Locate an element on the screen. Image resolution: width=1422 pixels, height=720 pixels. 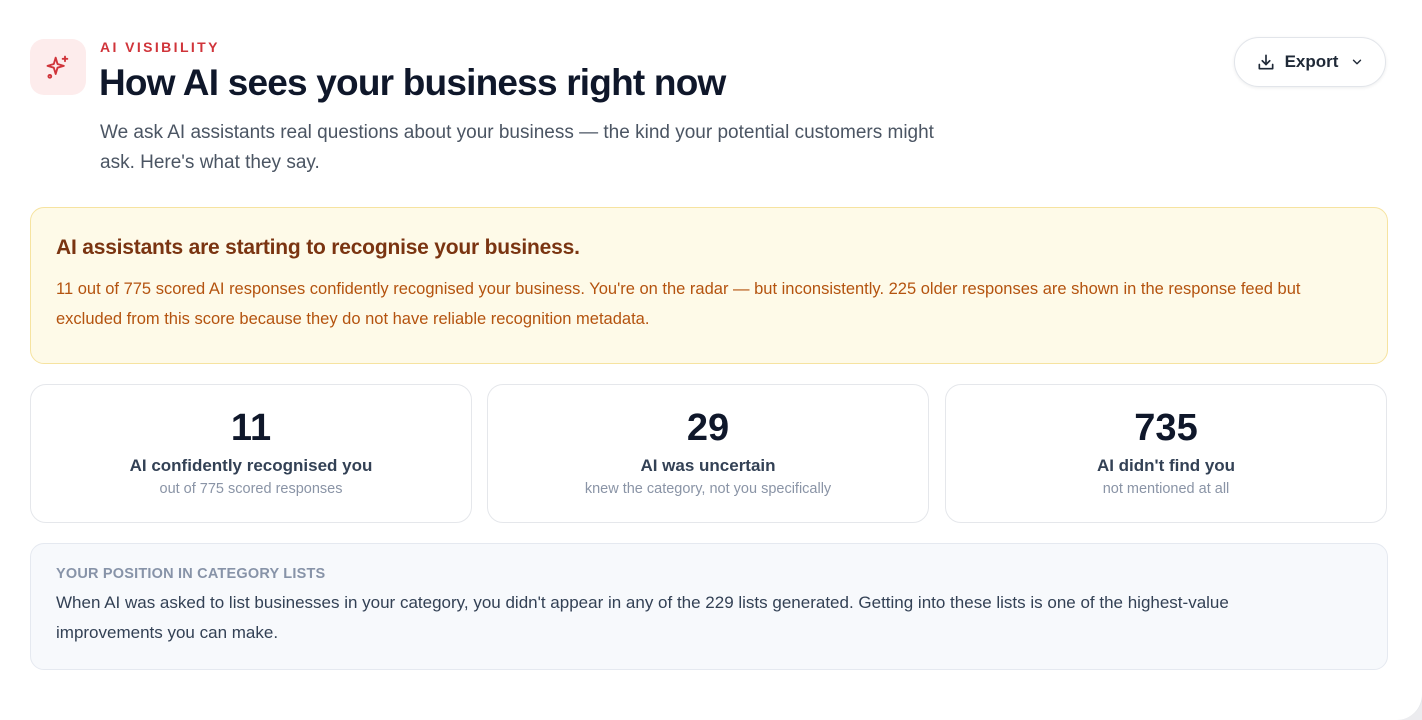
stat-label: AI was uncertain is located at coordinates (708, 465).